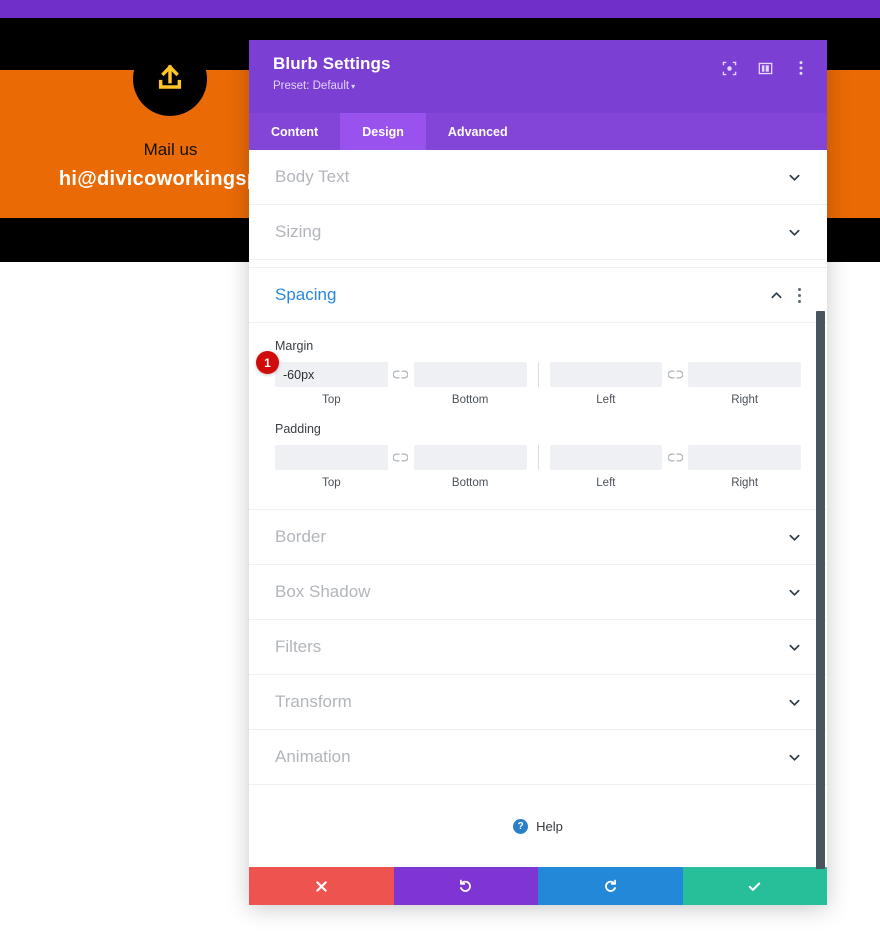 The image size is (880, 950). What do you see at coordinates (538, 647) in the screenshot?
I see `section-toggle-filters: Filters` at bounding box center [538, 647].